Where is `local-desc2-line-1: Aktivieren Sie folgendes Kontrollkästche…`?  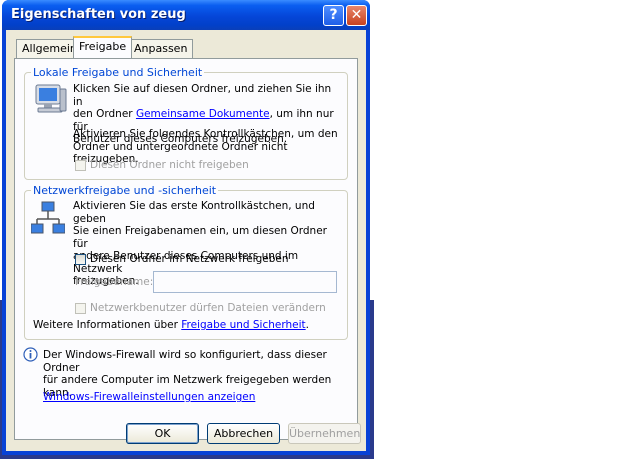 local-desc2-line-1: Aktivieren Sie folgendes Kontrollkästche… is located at coordinates (205, 134).